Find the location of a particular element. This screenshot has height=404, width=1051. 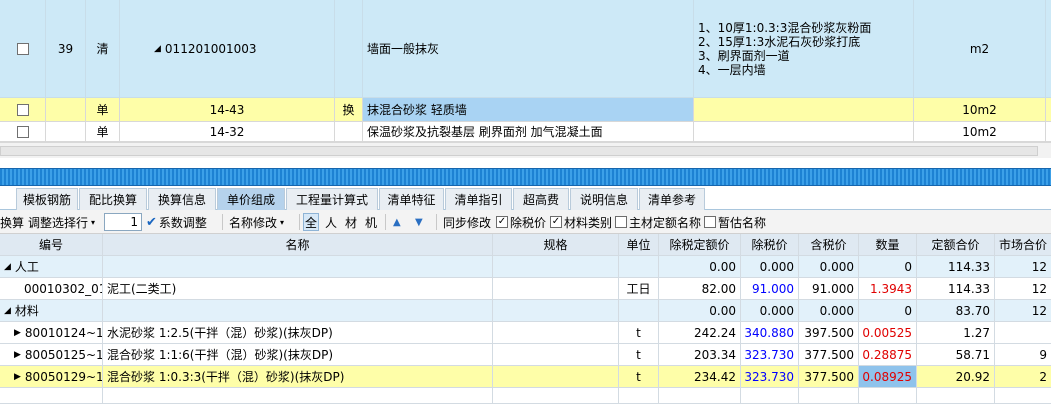

sync-modify-button: 同步修改 is located at coordinates (467, 222).